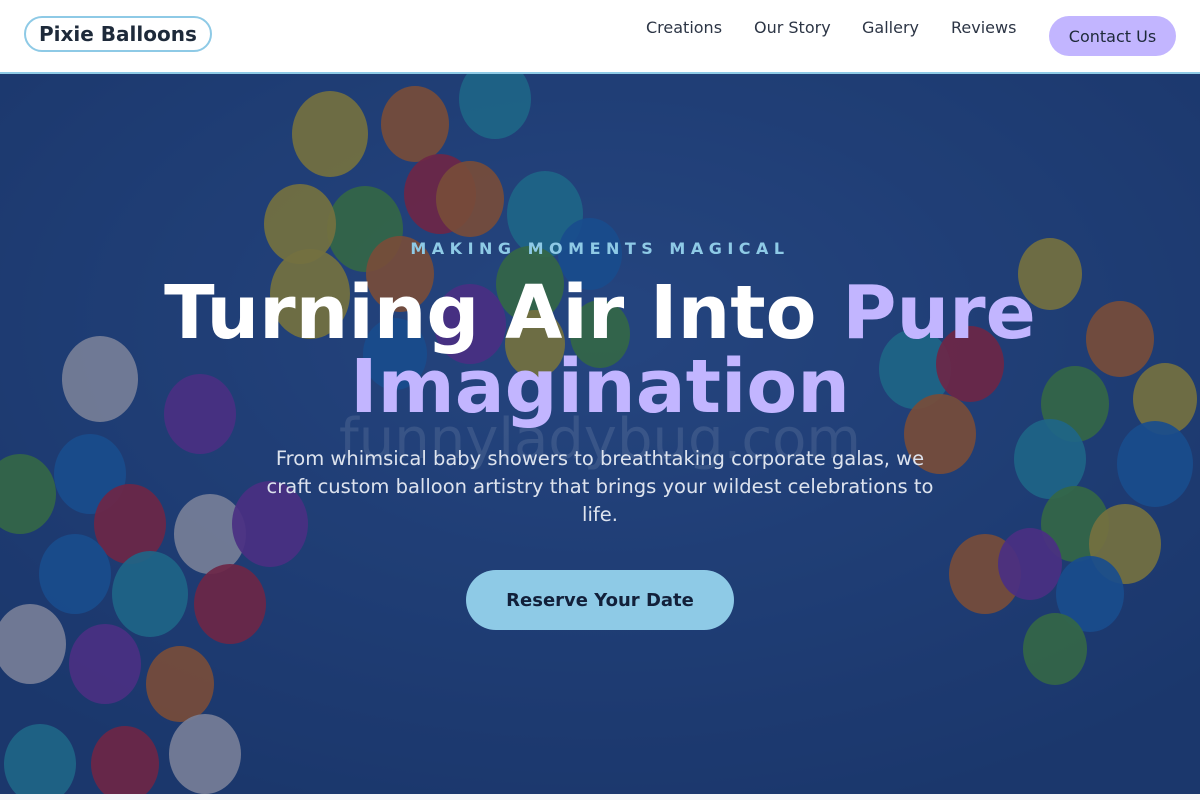  Describe the element at coordinates (600, 248) in the screenshot. I see `hero-eyebrow: MAKING MOMENTS MAGICAL` at that location.